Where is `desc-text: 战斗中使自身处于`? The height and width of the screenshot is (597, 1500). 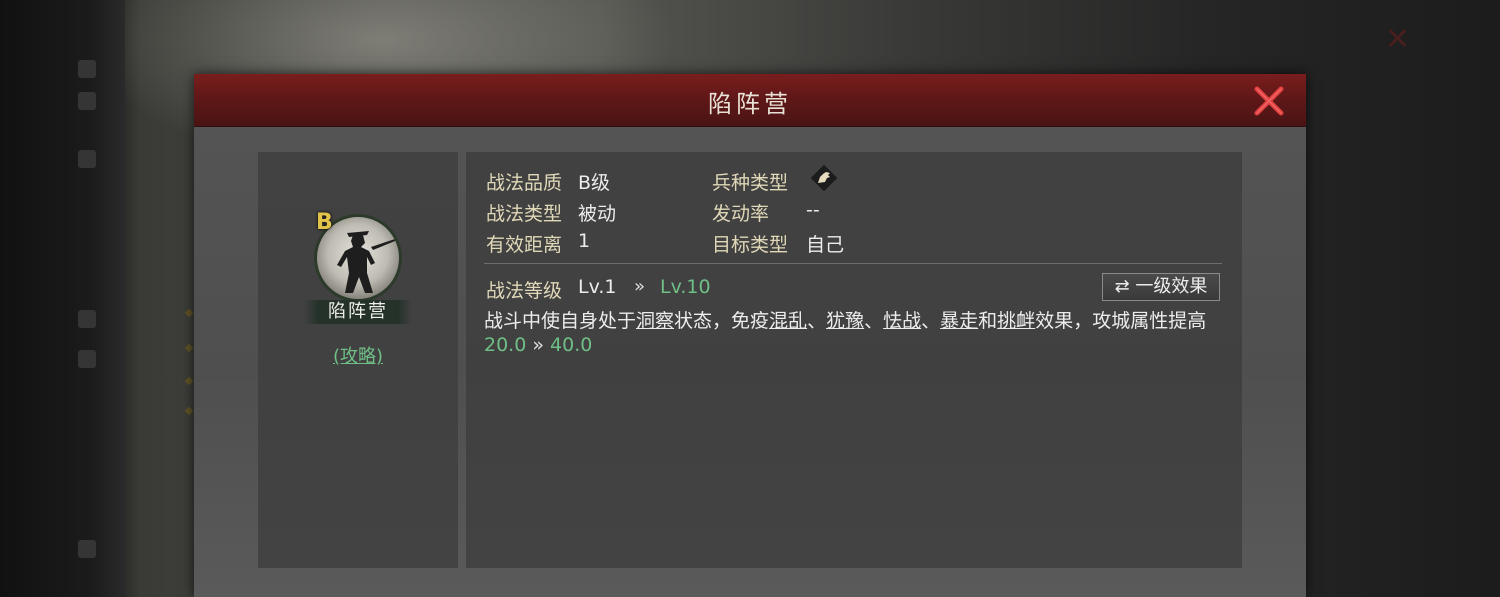 desc-text: 战斗中使自身处于 is located at coordinates (560, 321).